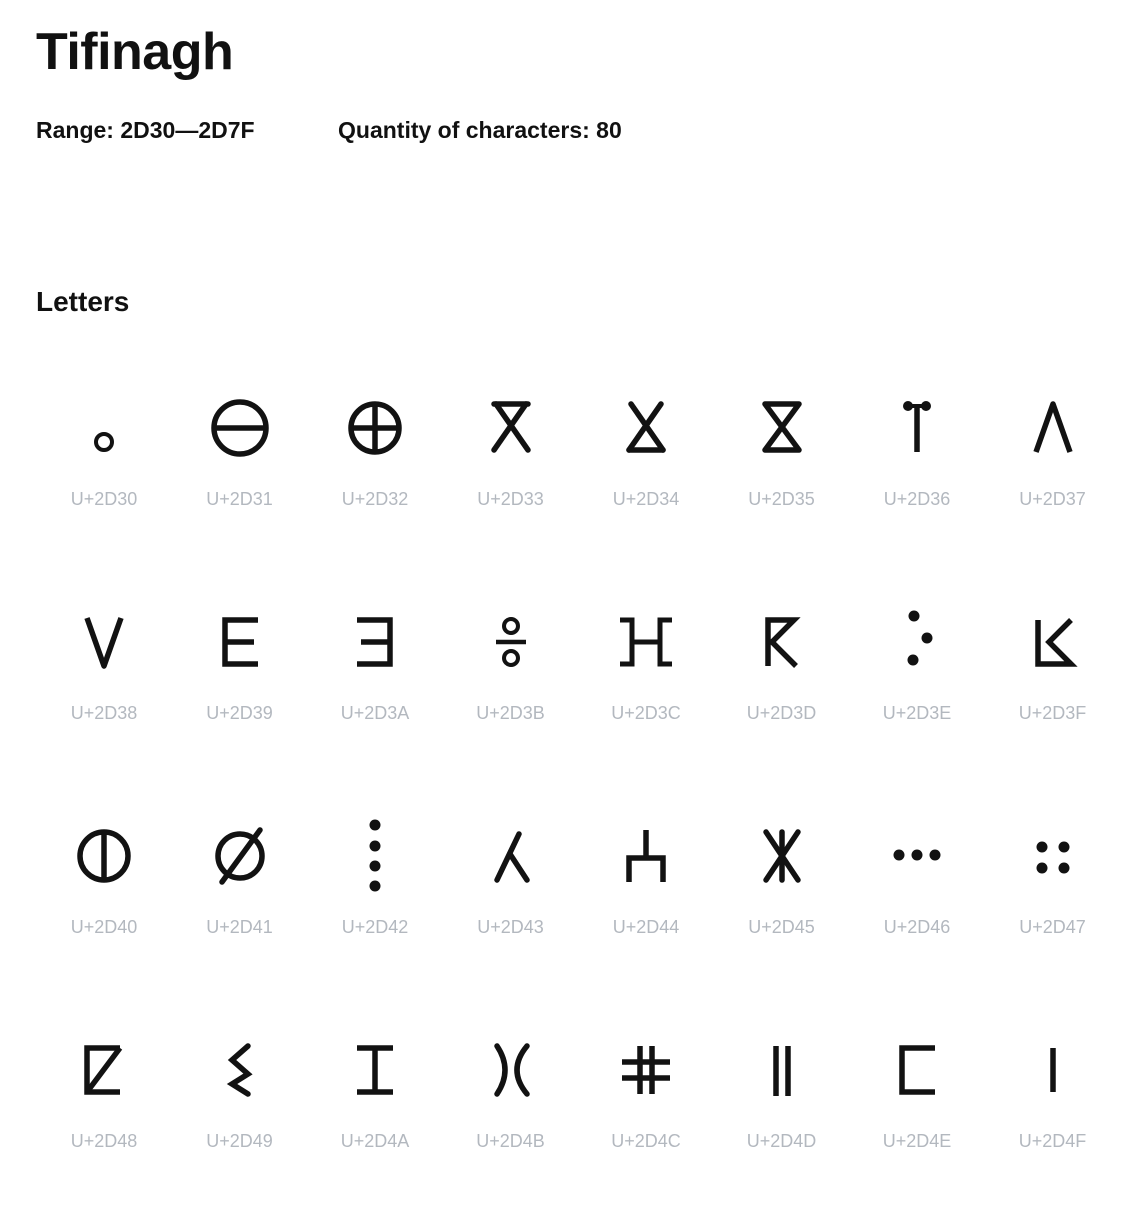 Image resolution: width=1129 pixels, height=1216 pixels. I want to click on glyph-cell: U+2D4C, so click(646, 1109).